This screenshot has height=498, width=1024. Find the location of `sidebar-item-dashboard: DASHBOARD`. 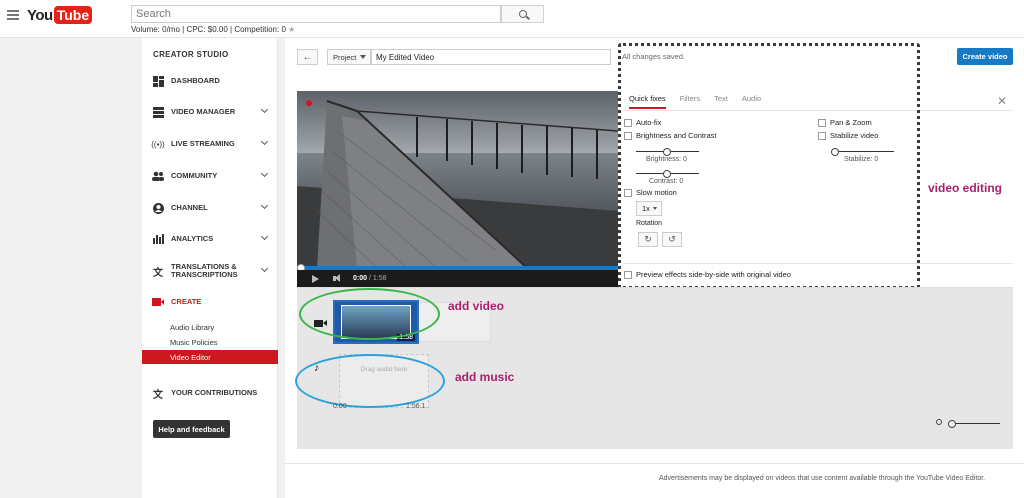

sidebar-item-dashboard: DASHBOARD is located at coordinates (210, 81).